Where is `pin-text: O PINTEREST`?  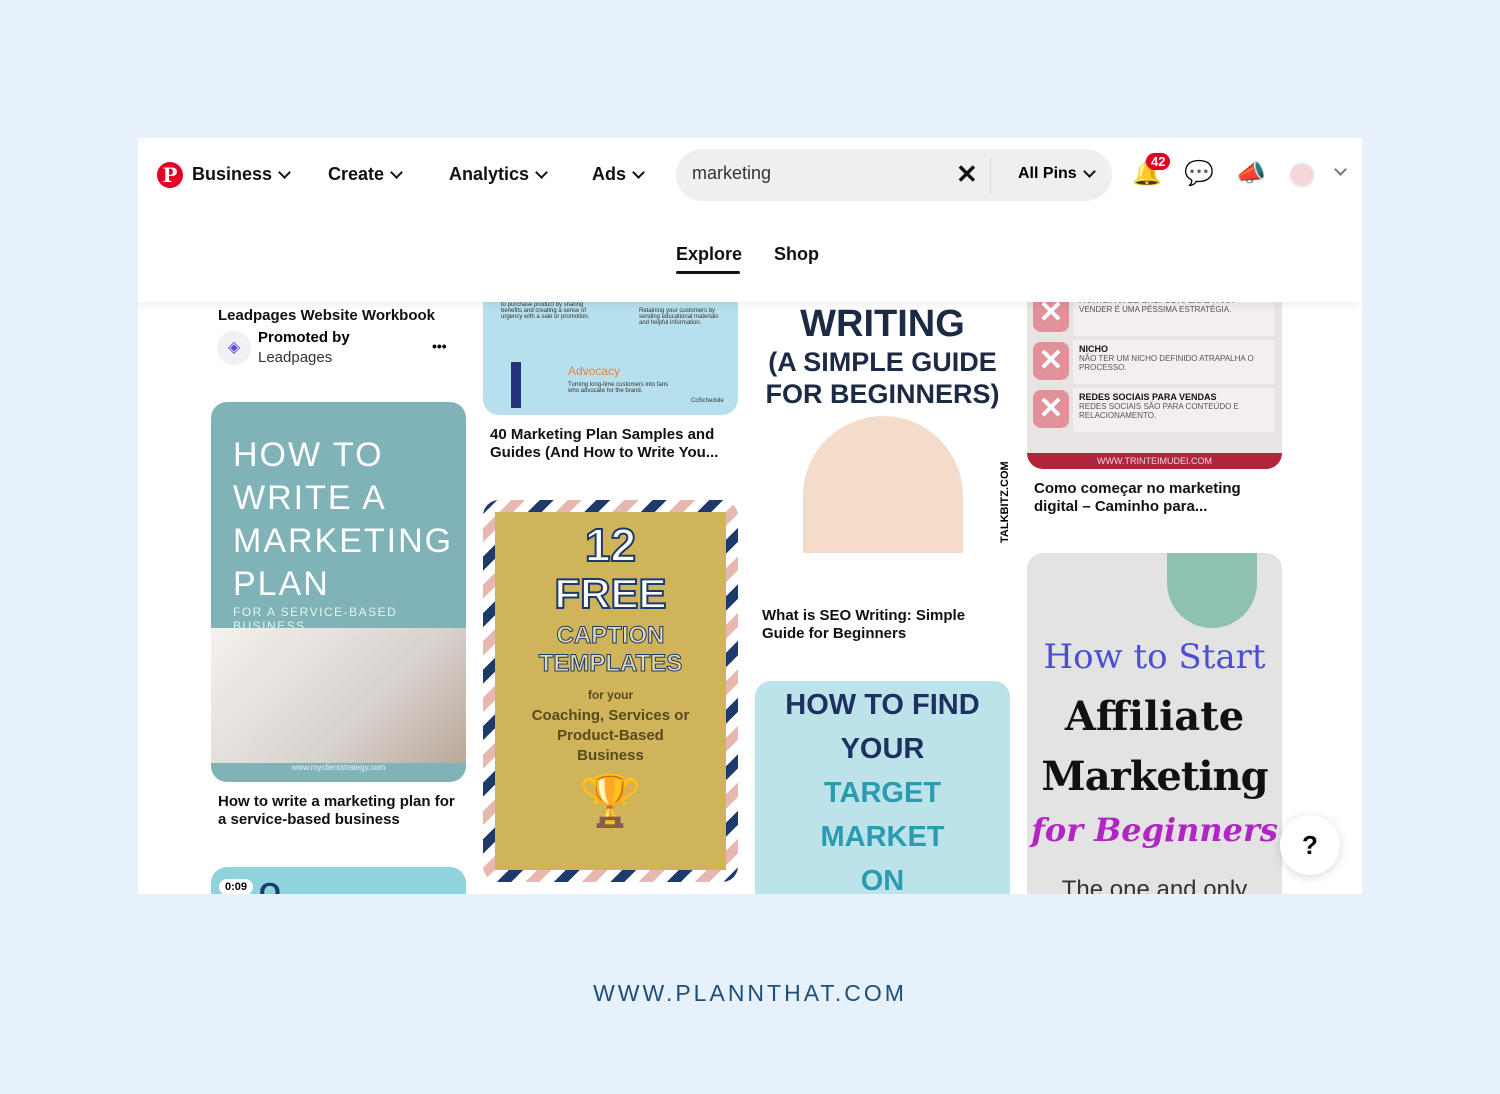 pin-text: O PINTEREST is located at coordinates (271, 885).